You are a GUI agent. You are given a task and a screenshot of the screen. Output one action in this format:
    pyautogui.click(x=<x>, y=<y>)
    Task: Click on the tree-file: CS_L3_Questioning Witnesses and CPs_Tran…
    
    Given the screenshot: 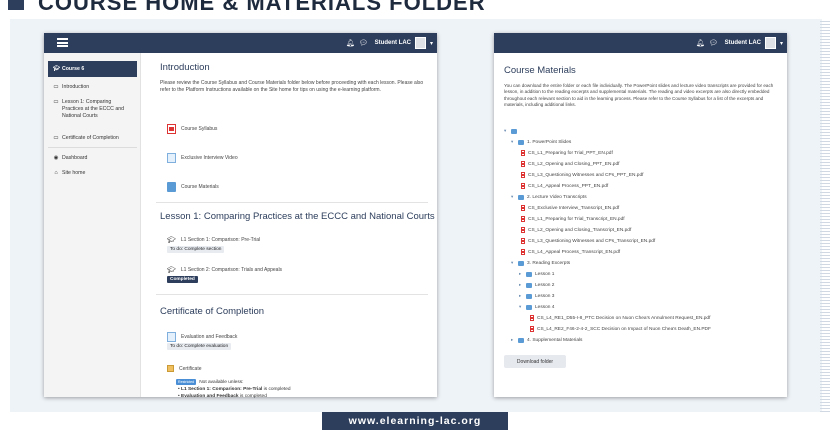 What is the action you would take?
    pyautogui.click(x=588, y=241)
    